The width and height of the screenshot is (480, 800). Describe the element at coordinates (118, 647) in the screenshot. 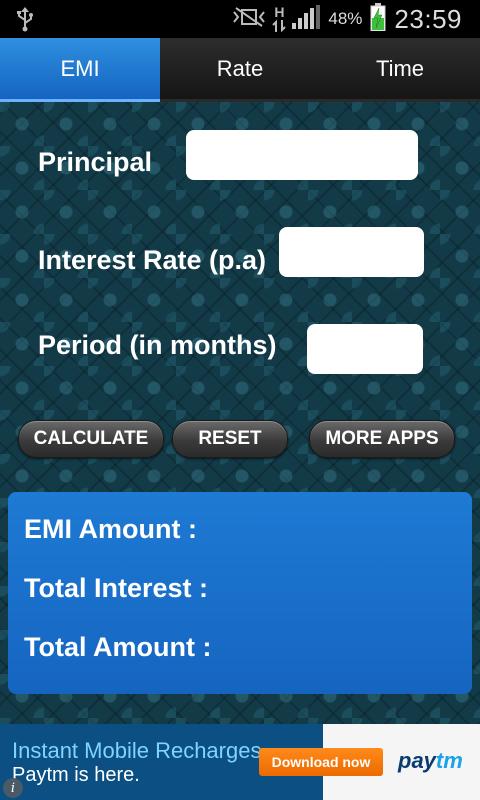

I see `total-amount-label: Total Amount :` at that location.